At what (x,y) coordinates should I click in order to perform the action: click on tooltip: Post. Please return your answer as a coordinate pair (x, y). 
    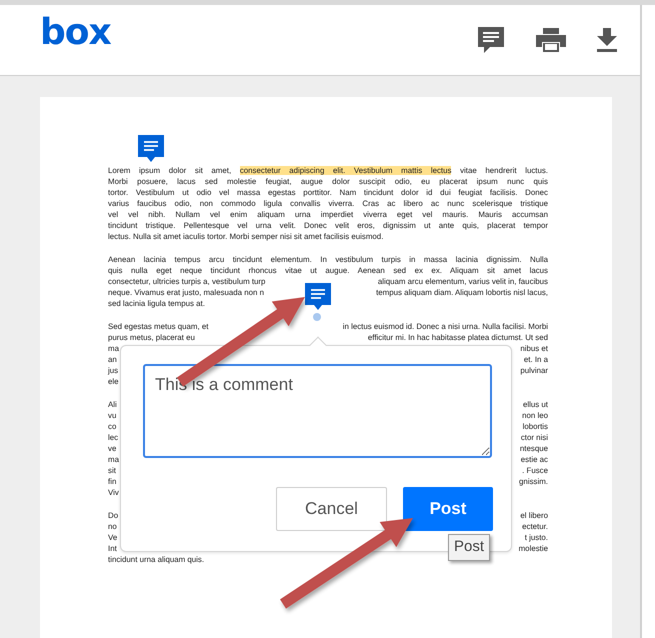
    Looking at the image, I should click on (469, 547).